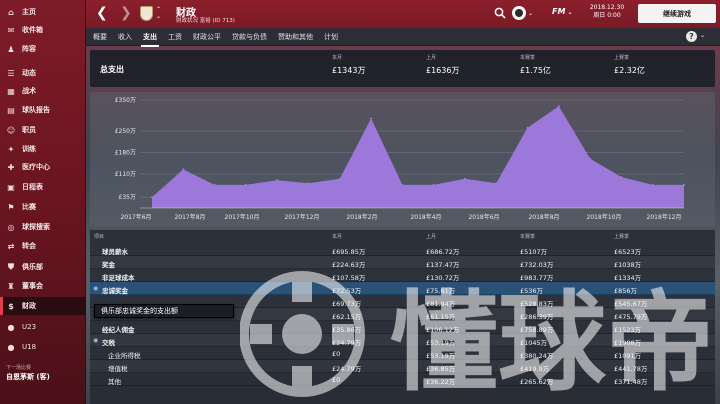  I want to click on chart-x-tick-label: 2018年4月, so click(425, 217).